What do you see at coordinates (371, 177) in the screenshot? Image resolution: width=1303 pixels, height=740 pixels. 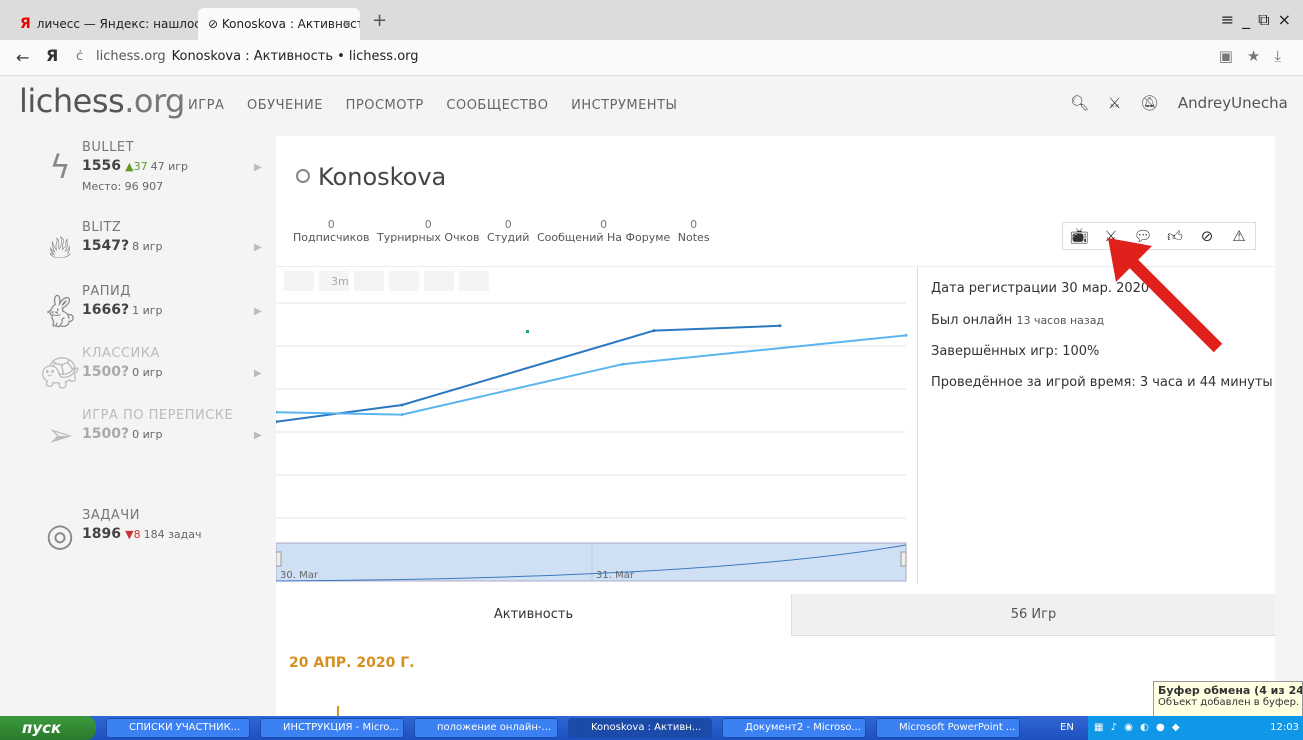 I see `profile-title: Konoskova` at bounding box center [371, 177].